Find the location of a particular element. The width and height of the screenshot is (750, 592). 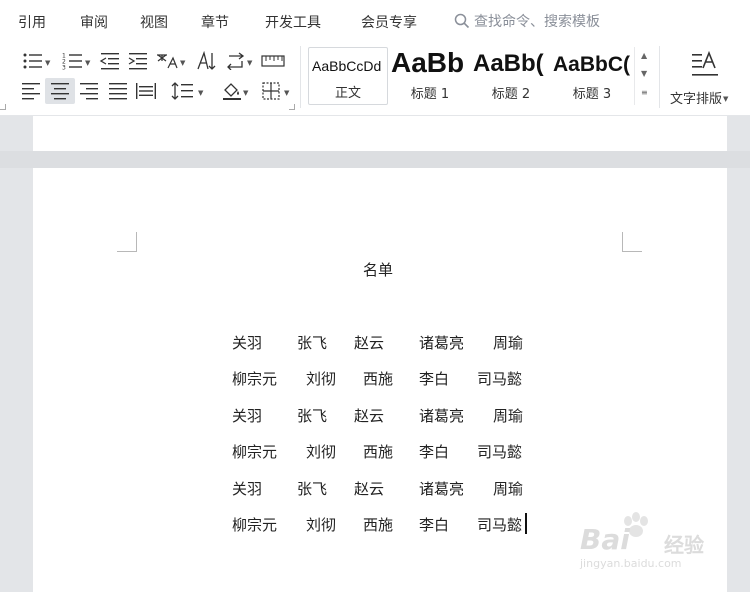

numbered-list-icon: 123 is located at coordinates (72, 62).